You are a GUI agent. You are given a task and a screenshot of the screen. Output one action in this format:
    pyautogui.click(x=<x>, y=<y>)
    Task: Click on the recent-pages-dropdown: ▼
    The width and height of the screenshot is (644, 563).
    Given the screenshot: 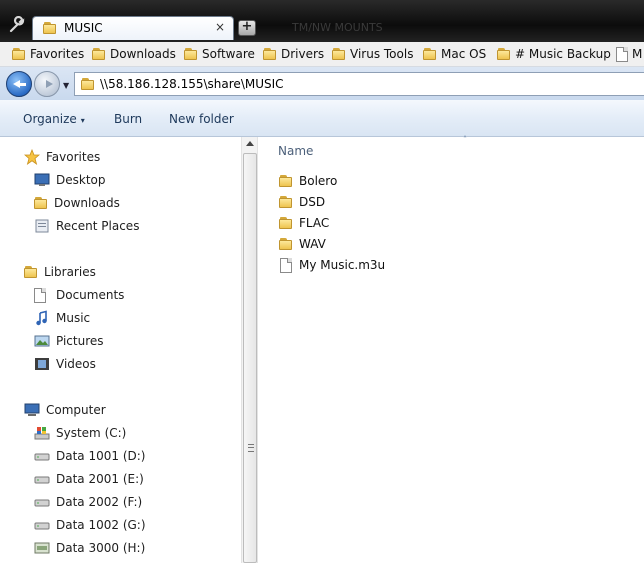 What is the action you would take?
    pyautogui.click(x=66, y=85)
    